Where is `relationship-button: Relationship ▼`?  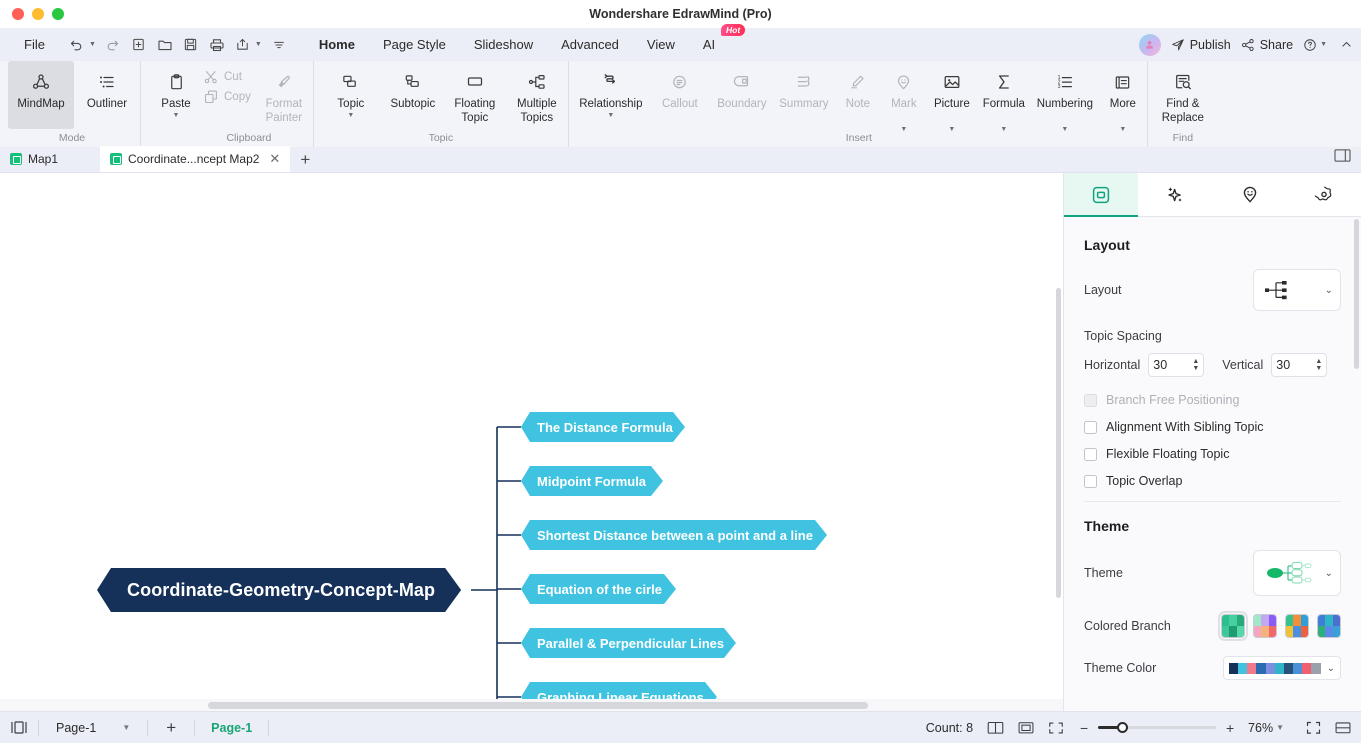
relationship-button: Relationship ▼ is located at coordinates (611, 104).